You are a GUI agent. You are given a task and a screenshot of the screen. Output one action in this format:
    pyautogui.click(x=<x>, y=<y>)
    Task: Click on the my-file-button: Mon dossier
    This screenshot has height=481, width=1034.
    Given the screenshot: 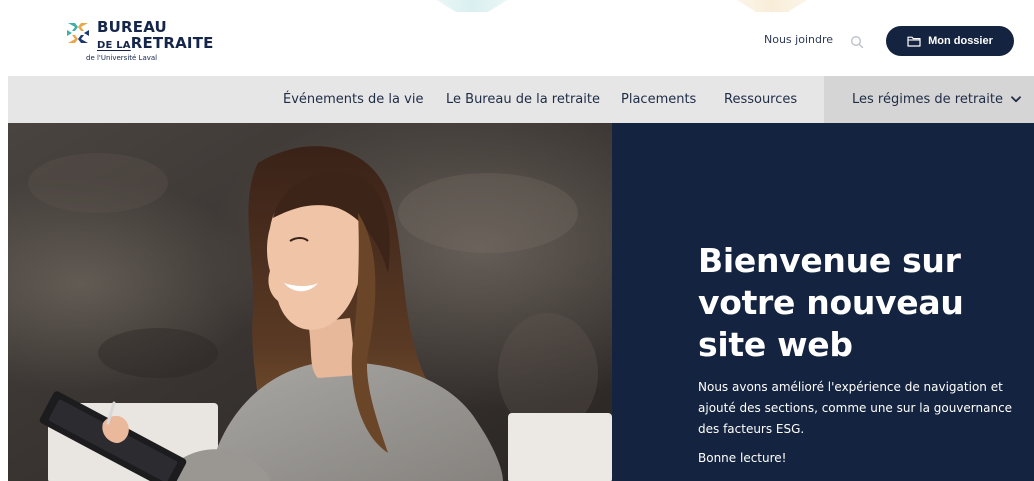 What is the action you would take?
    pyautogui.click(x=950, y=41)
    